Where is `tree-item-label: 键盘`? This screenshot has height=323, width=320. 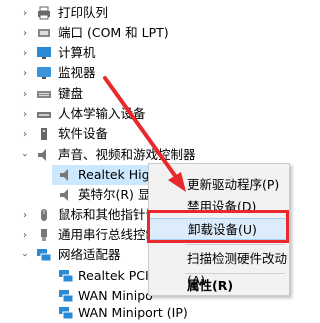 tree-item-label: 键盘 is located at coordinates (71, 93).